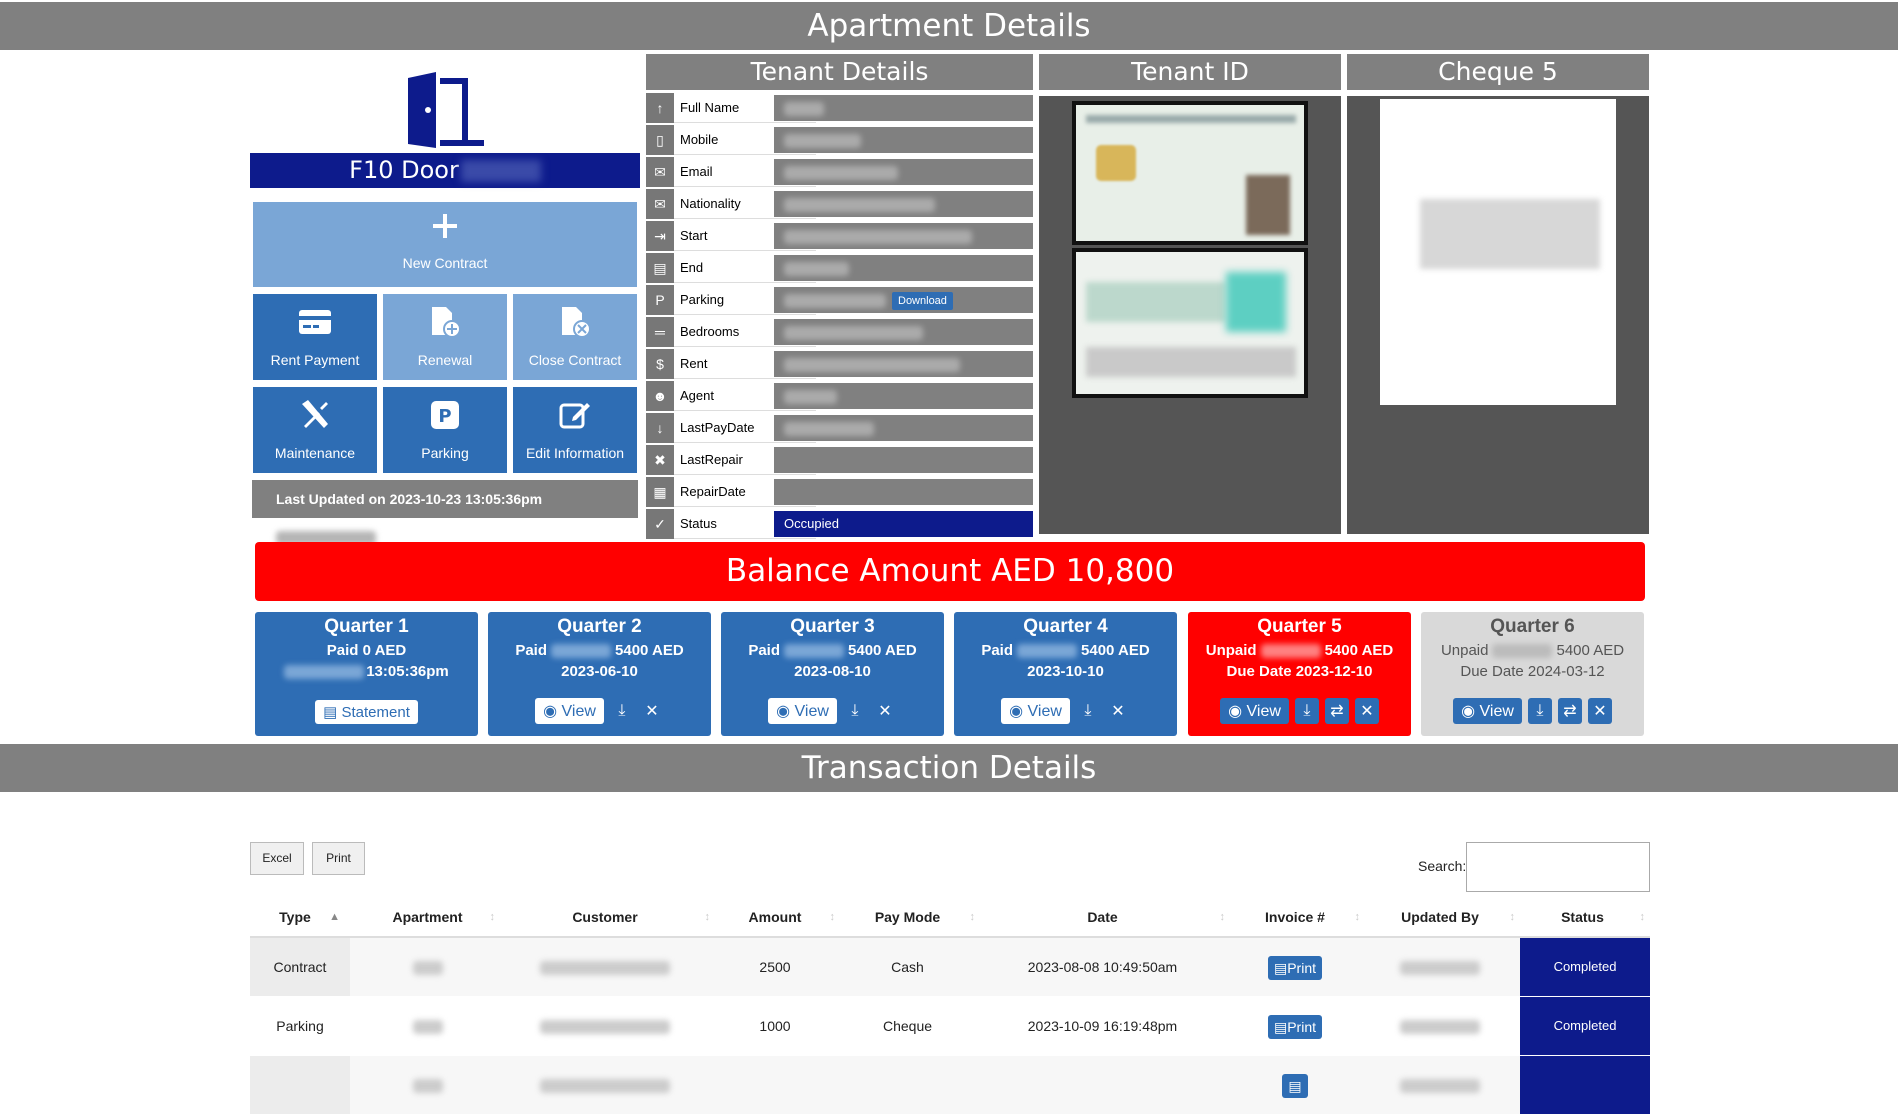 Image resolution: width=1898 pixels, height=1114 pixels. Describe the element at coordinates (1190, 72) in the screenshot. I see `tenant-id-title: Tenant ID` at that location.